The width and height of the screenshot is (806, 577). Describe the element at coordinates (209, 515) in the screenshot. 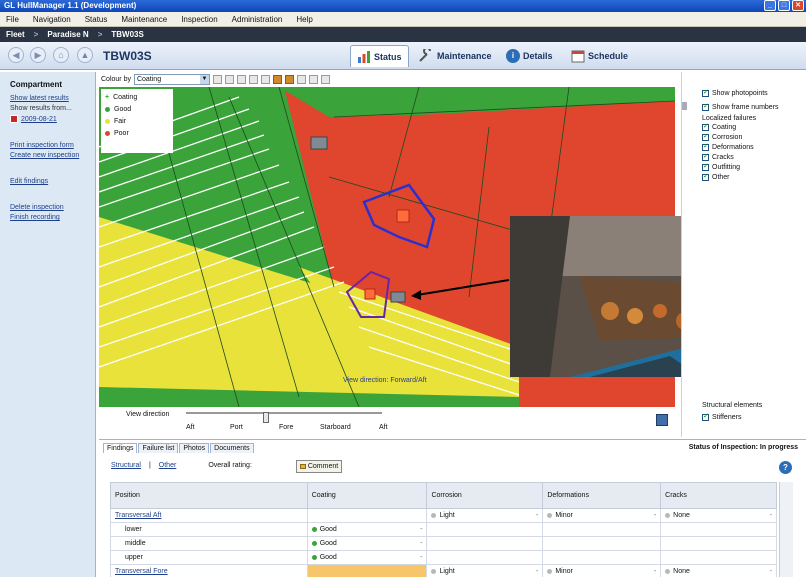

I see `position-cell: Transversal Aft` at that location.